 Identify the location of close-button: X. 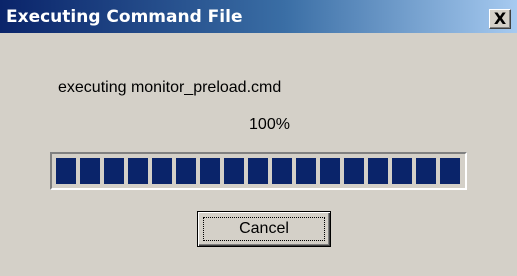
(500, 19).